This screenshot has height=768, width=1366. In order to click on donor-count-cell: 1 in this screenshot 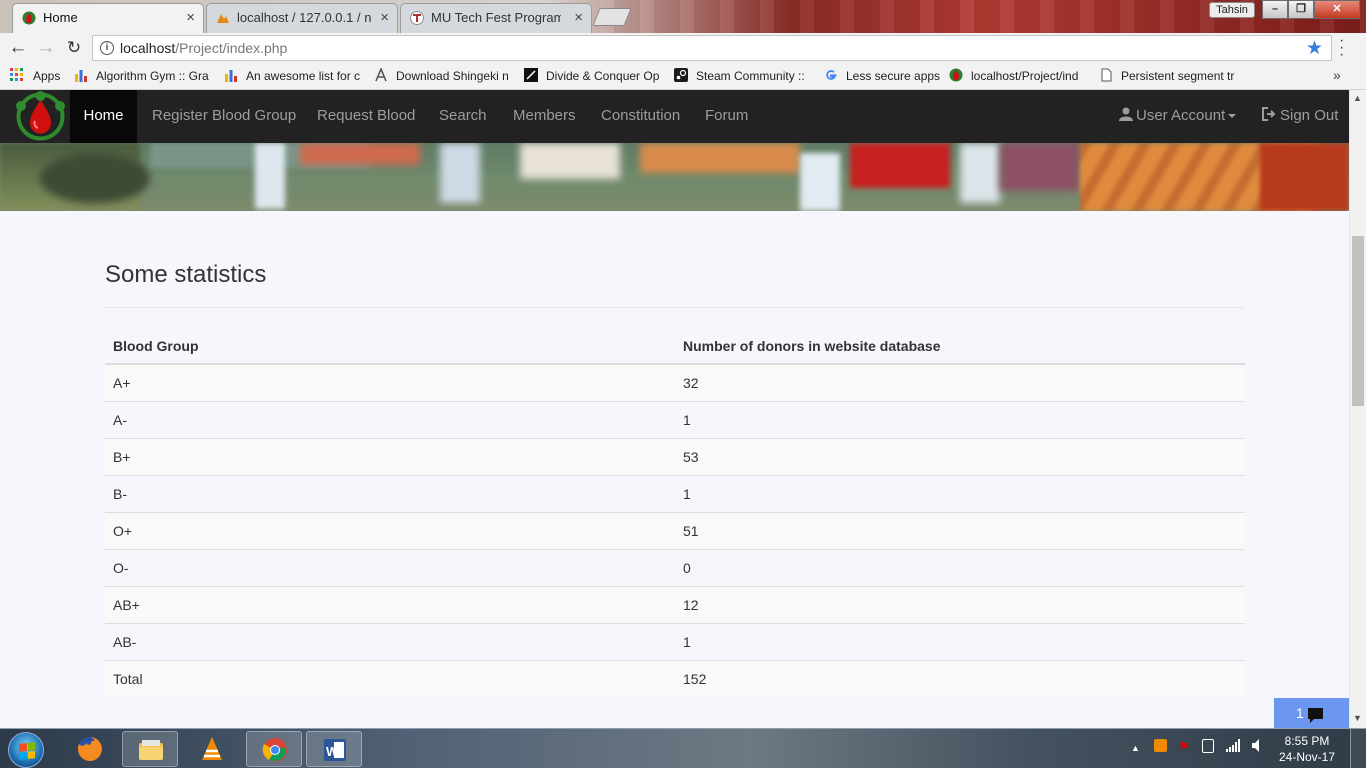, I will do `click(960, 493)`.